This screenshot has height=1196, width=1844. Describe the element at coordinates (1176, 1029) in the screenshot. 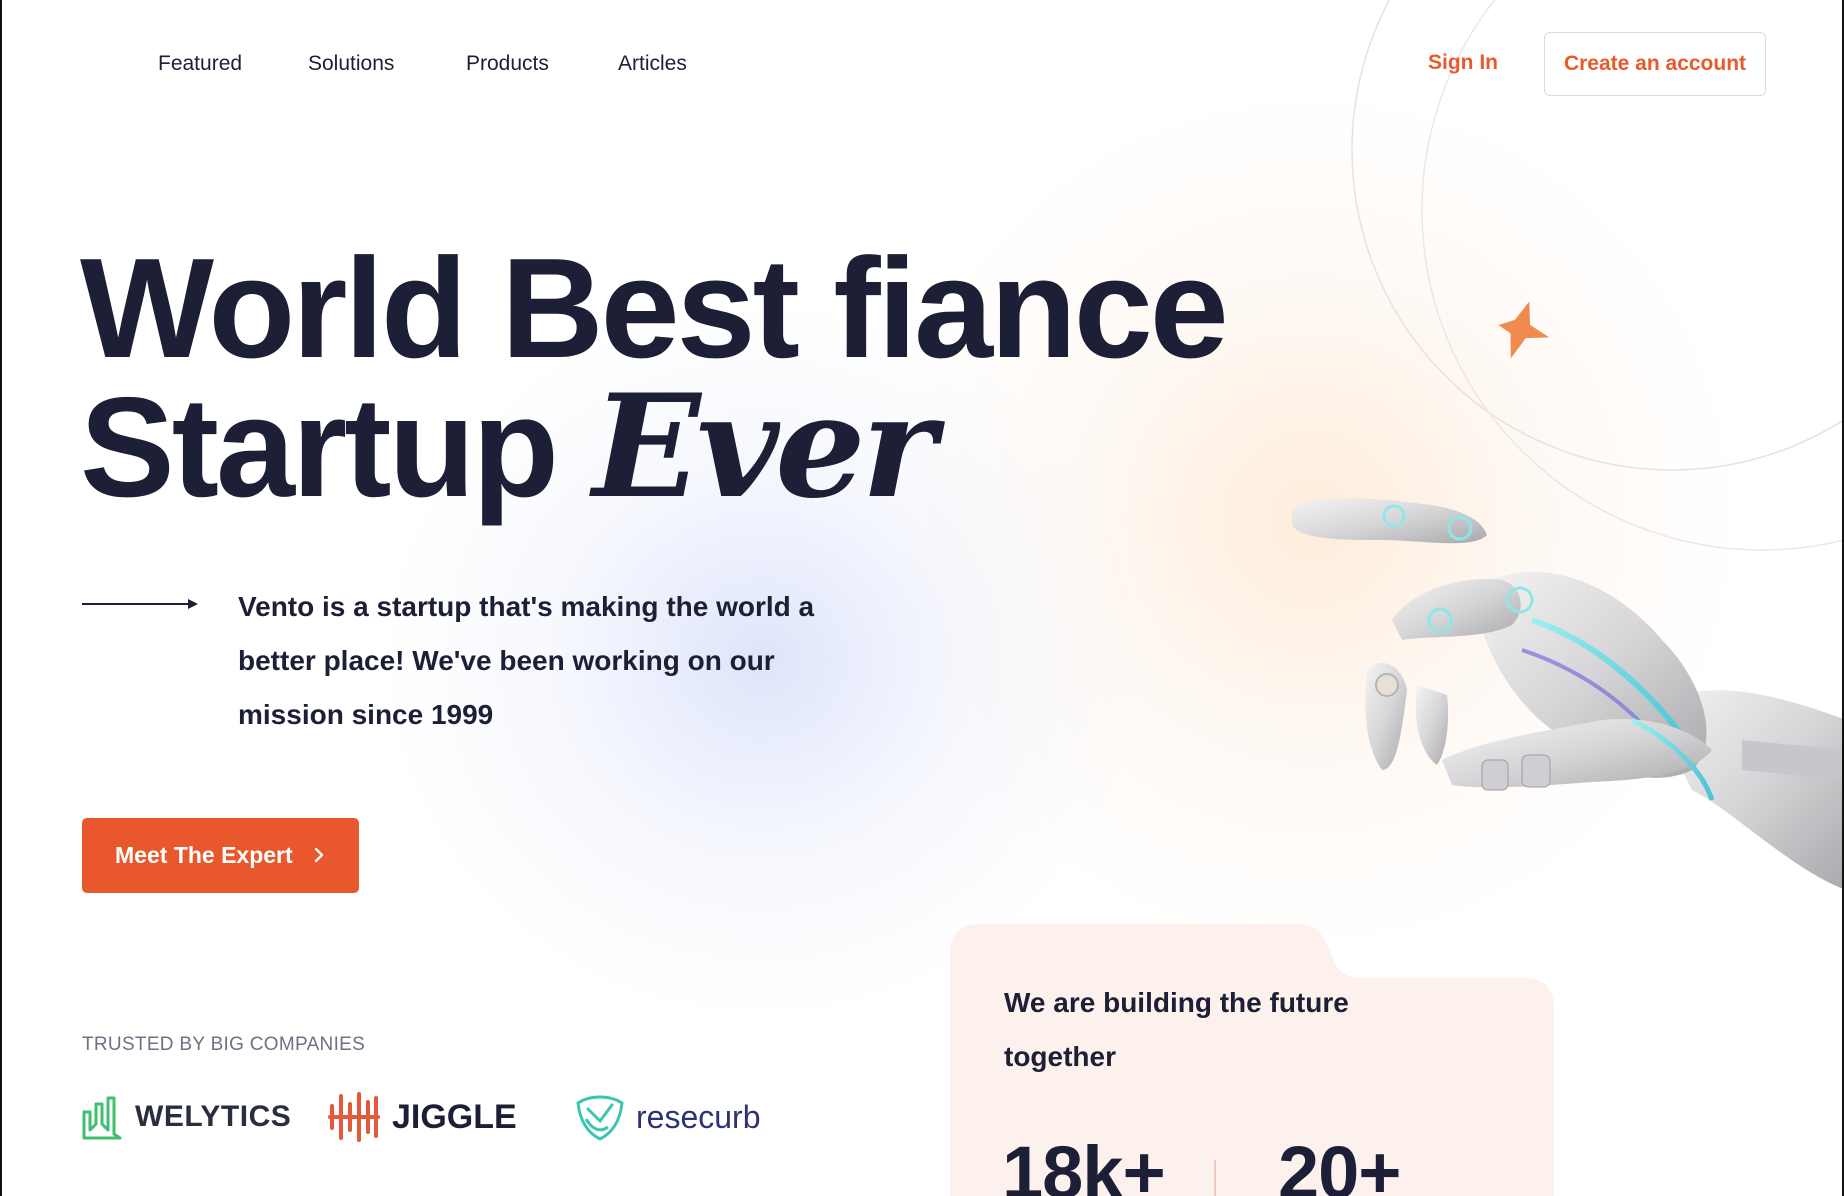

I see `card-title: We are building the future together` at that location.